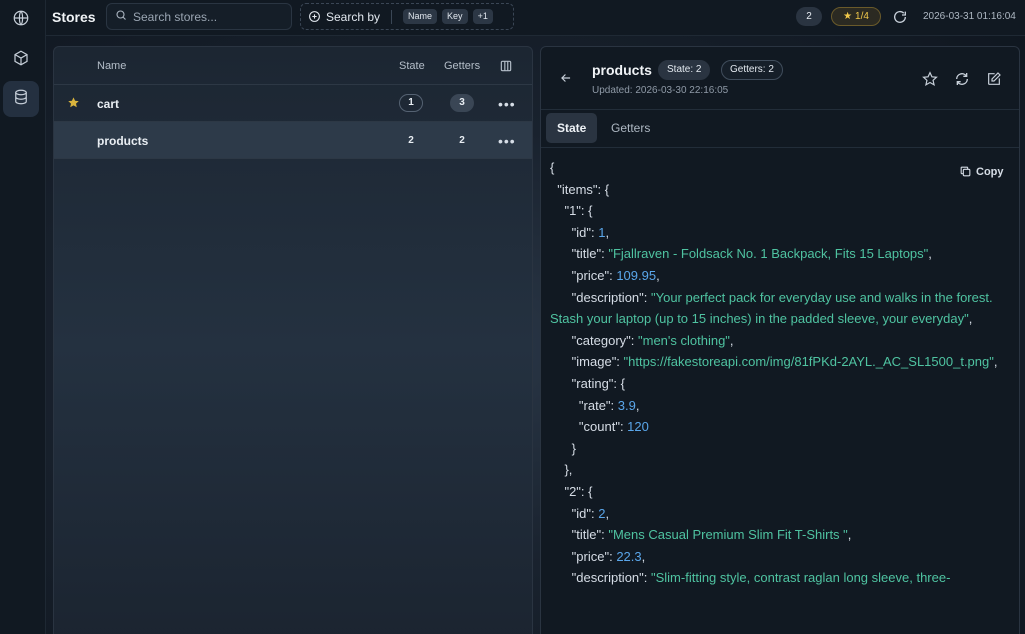  What do you see at coordinates (780, 129) in the screenshot?
I see `detail-tabs: State Getters` at bounding box center [780, 129].